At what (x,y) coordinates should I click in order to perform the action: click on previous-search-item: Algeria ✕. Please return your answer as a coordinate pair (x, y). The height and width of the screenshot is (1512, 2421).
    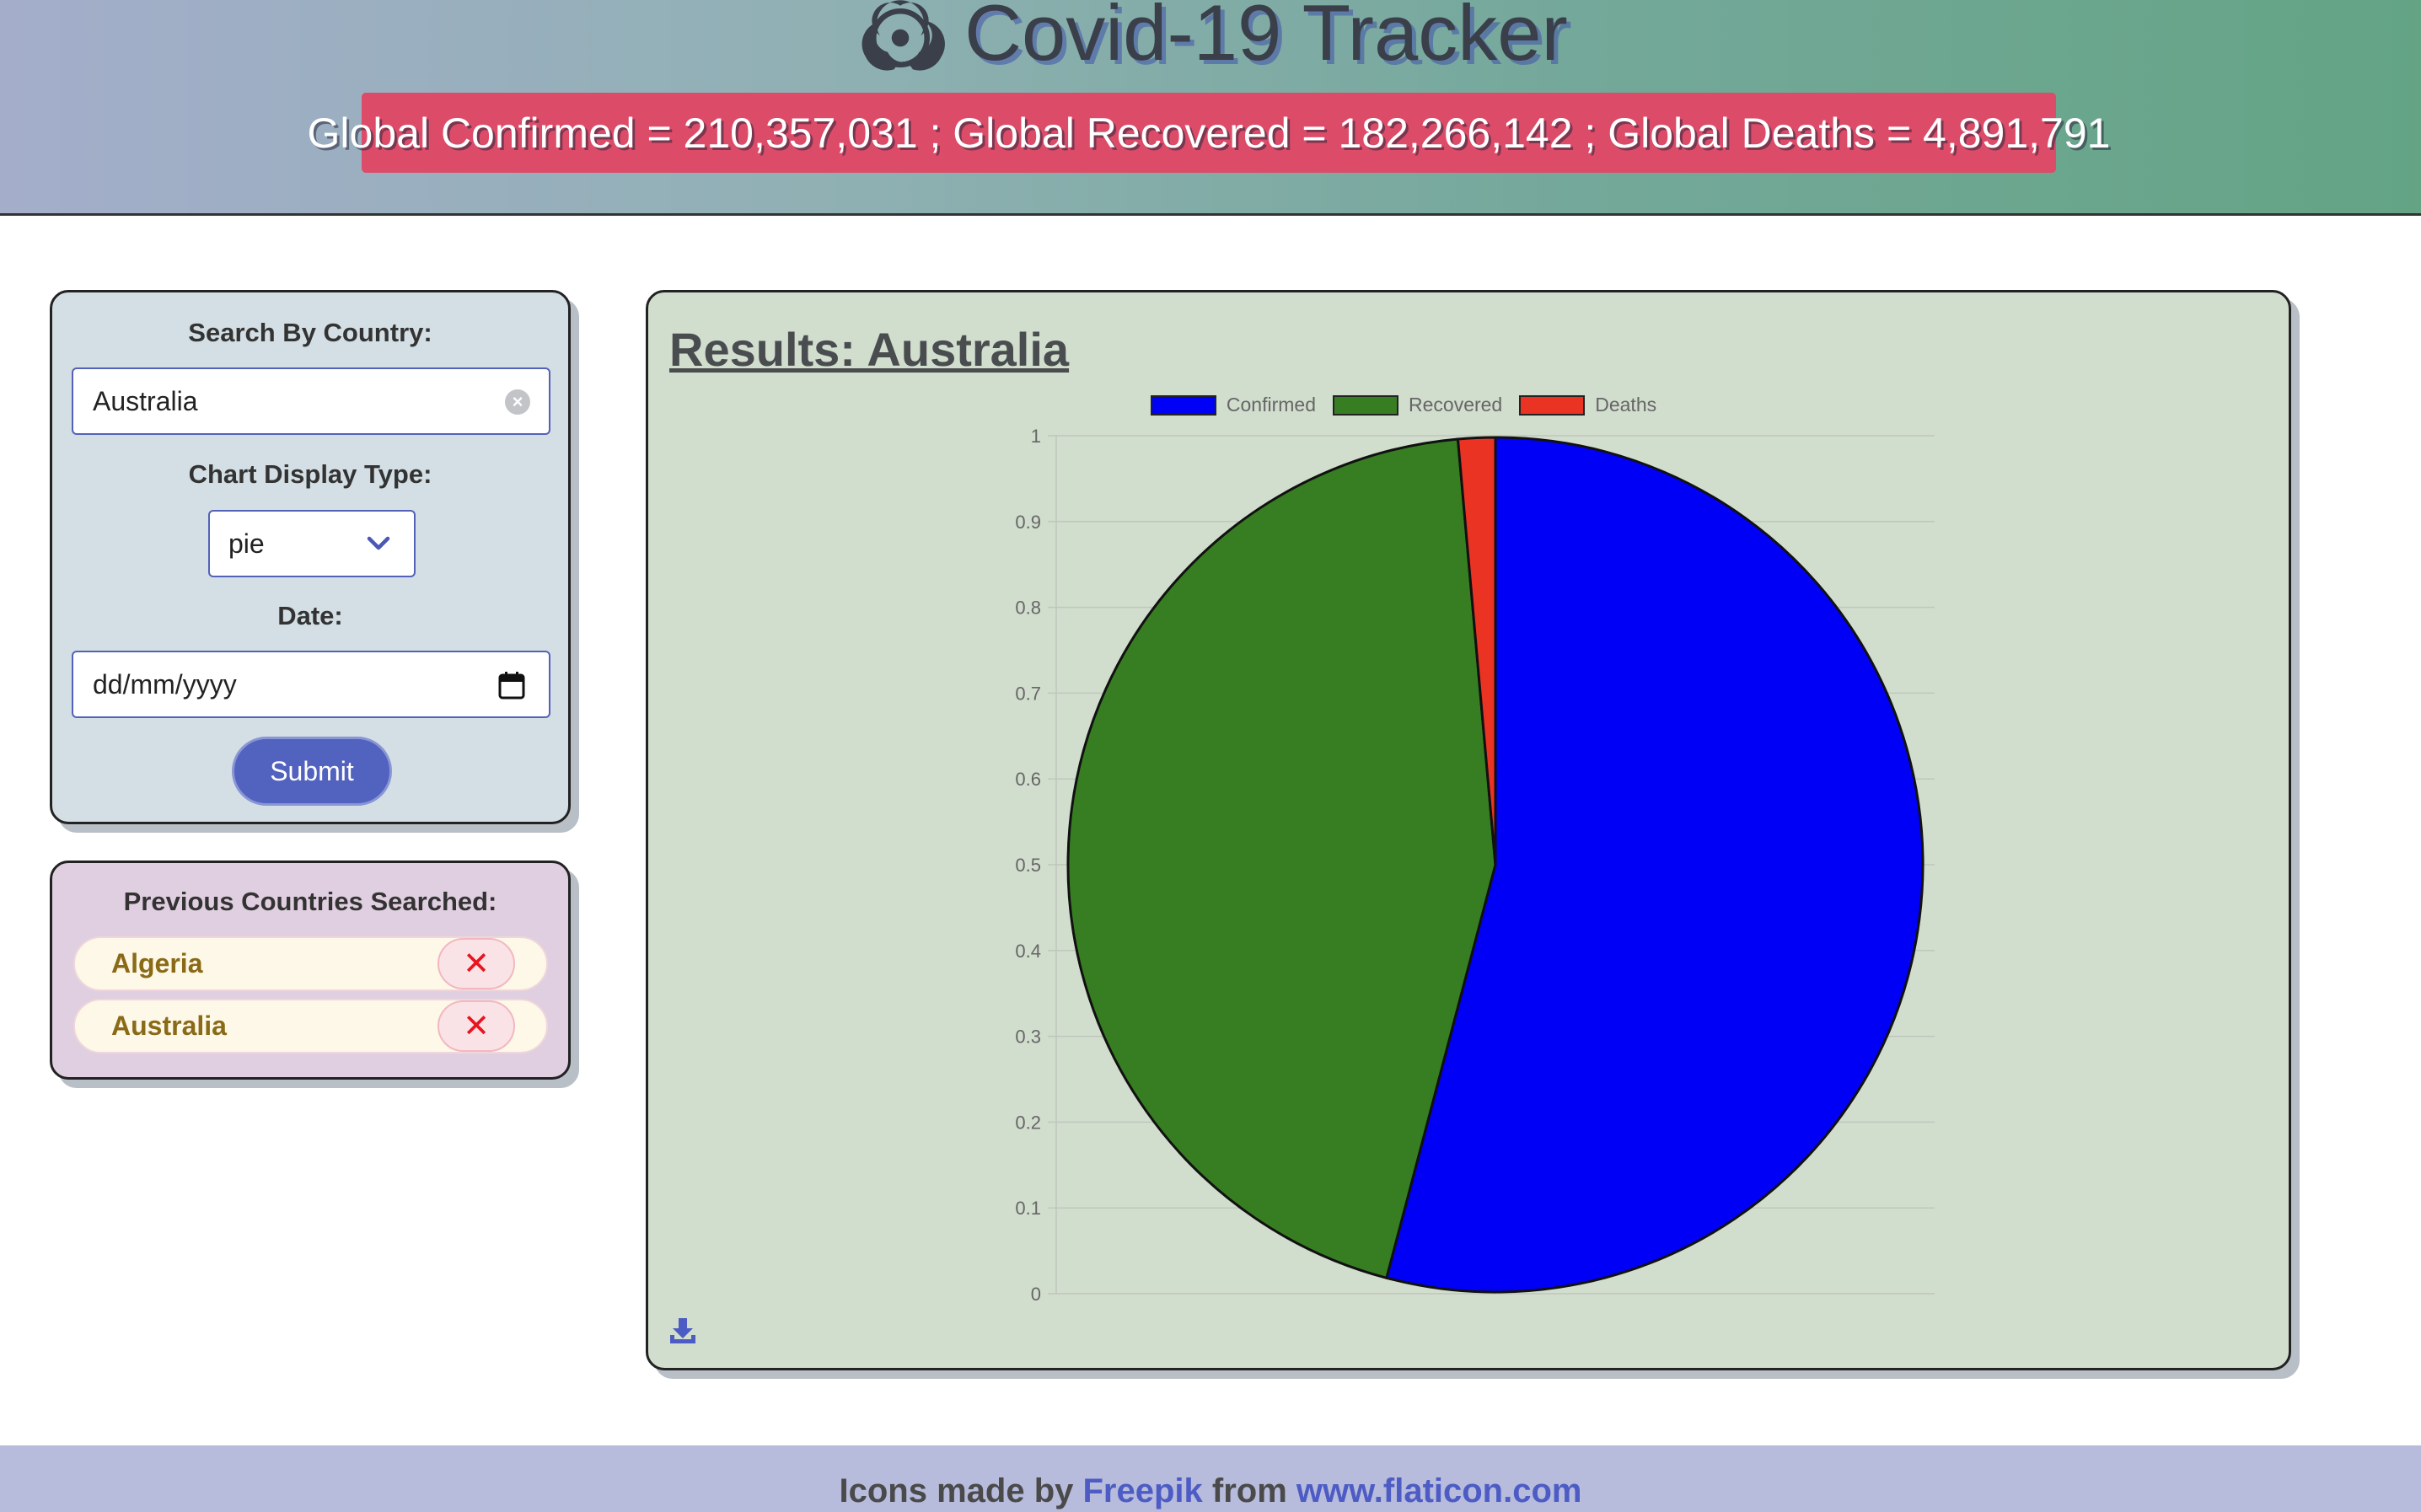
    Looking at the image, I should click on (311, 963).